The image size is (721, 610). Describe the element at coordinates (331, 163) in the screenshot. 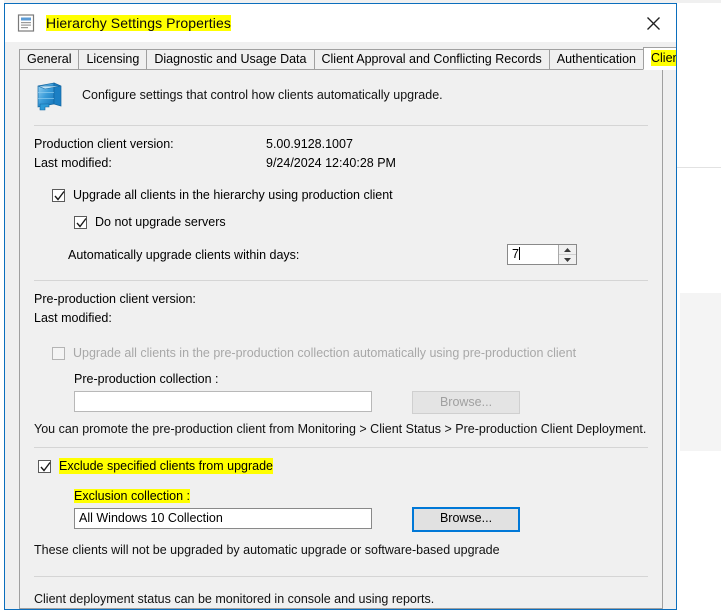

I see `production-last-modified-value: 9/24/2024 12:40:28 PM` at that location.